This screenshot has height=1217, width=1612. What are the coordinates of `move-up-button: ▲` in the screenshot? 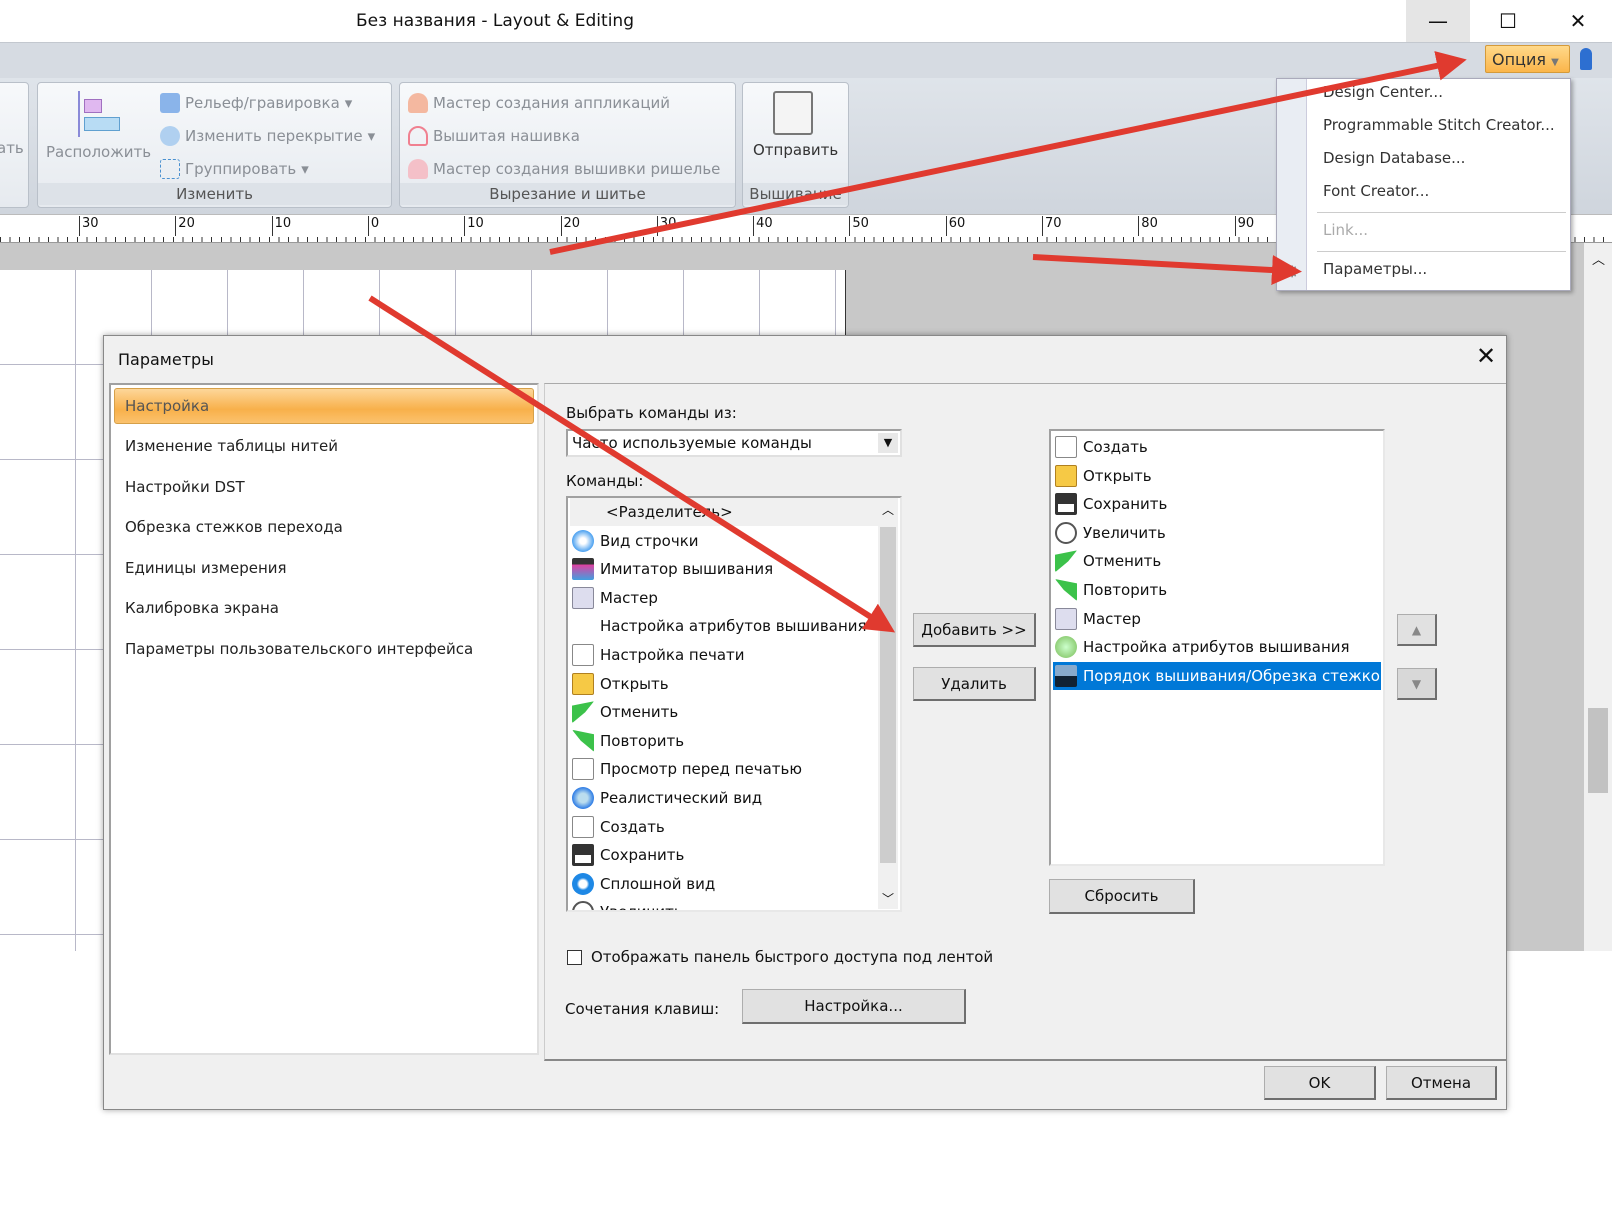 It's located at (1417, 630).